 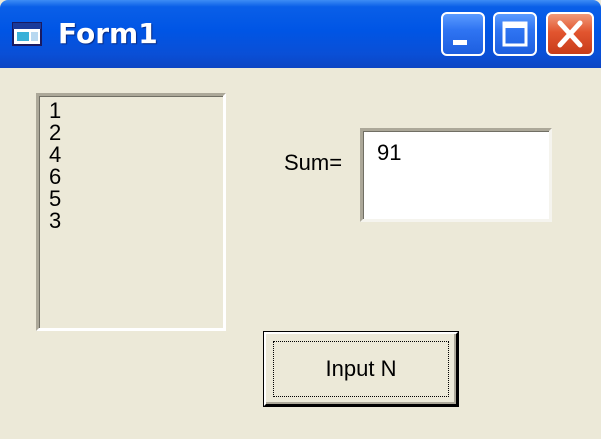 I want to click on list-item: 5, so click(x=136, y=199).